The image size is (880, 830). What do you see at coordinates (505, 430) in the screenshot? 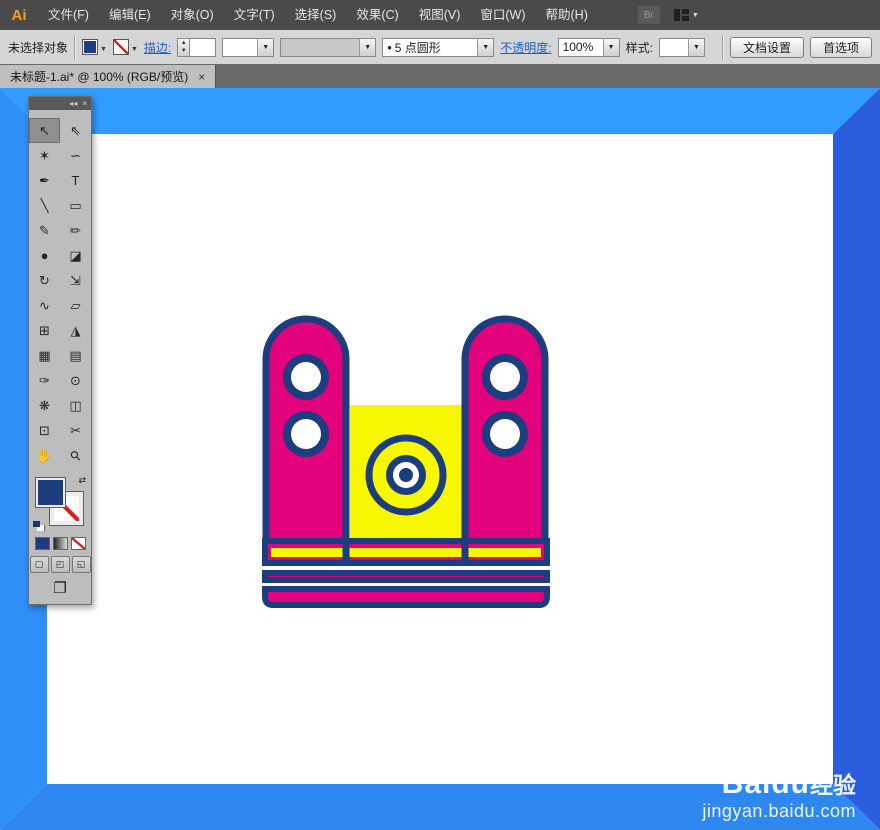
I see `speaker-right` at bounding box center [505, 430].